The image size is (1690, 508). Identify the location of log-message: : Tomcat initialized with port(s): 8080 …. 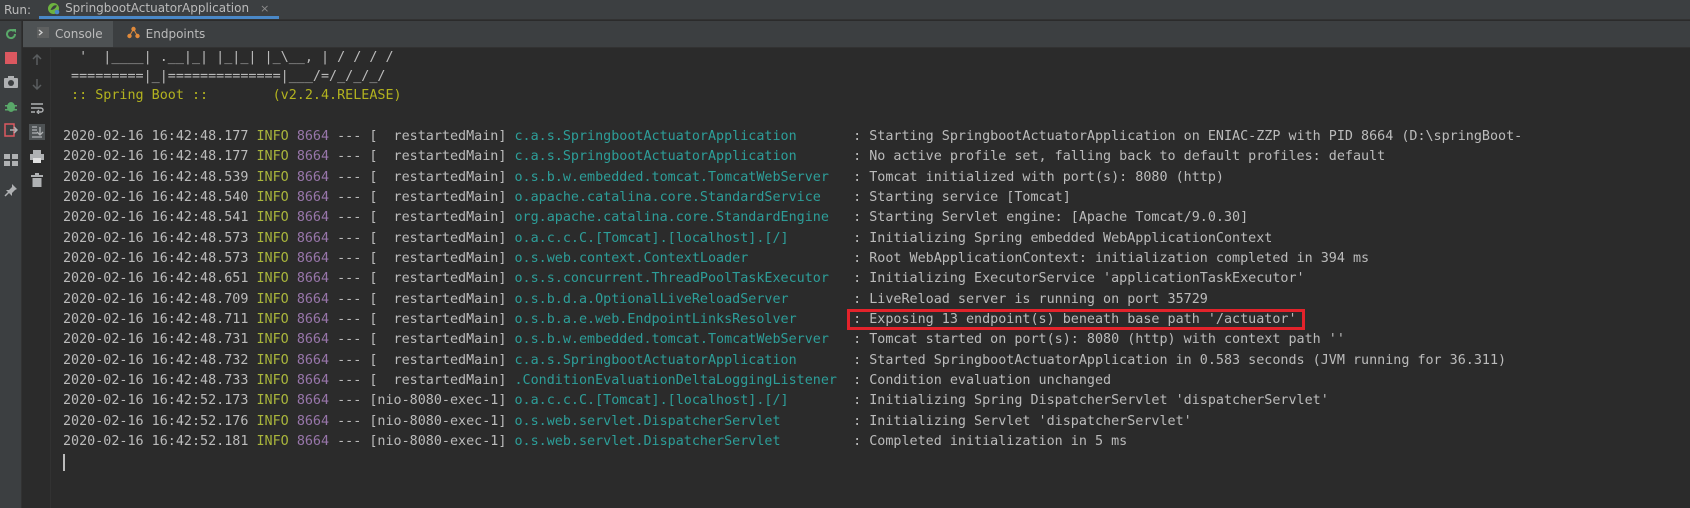
(1038, 177).